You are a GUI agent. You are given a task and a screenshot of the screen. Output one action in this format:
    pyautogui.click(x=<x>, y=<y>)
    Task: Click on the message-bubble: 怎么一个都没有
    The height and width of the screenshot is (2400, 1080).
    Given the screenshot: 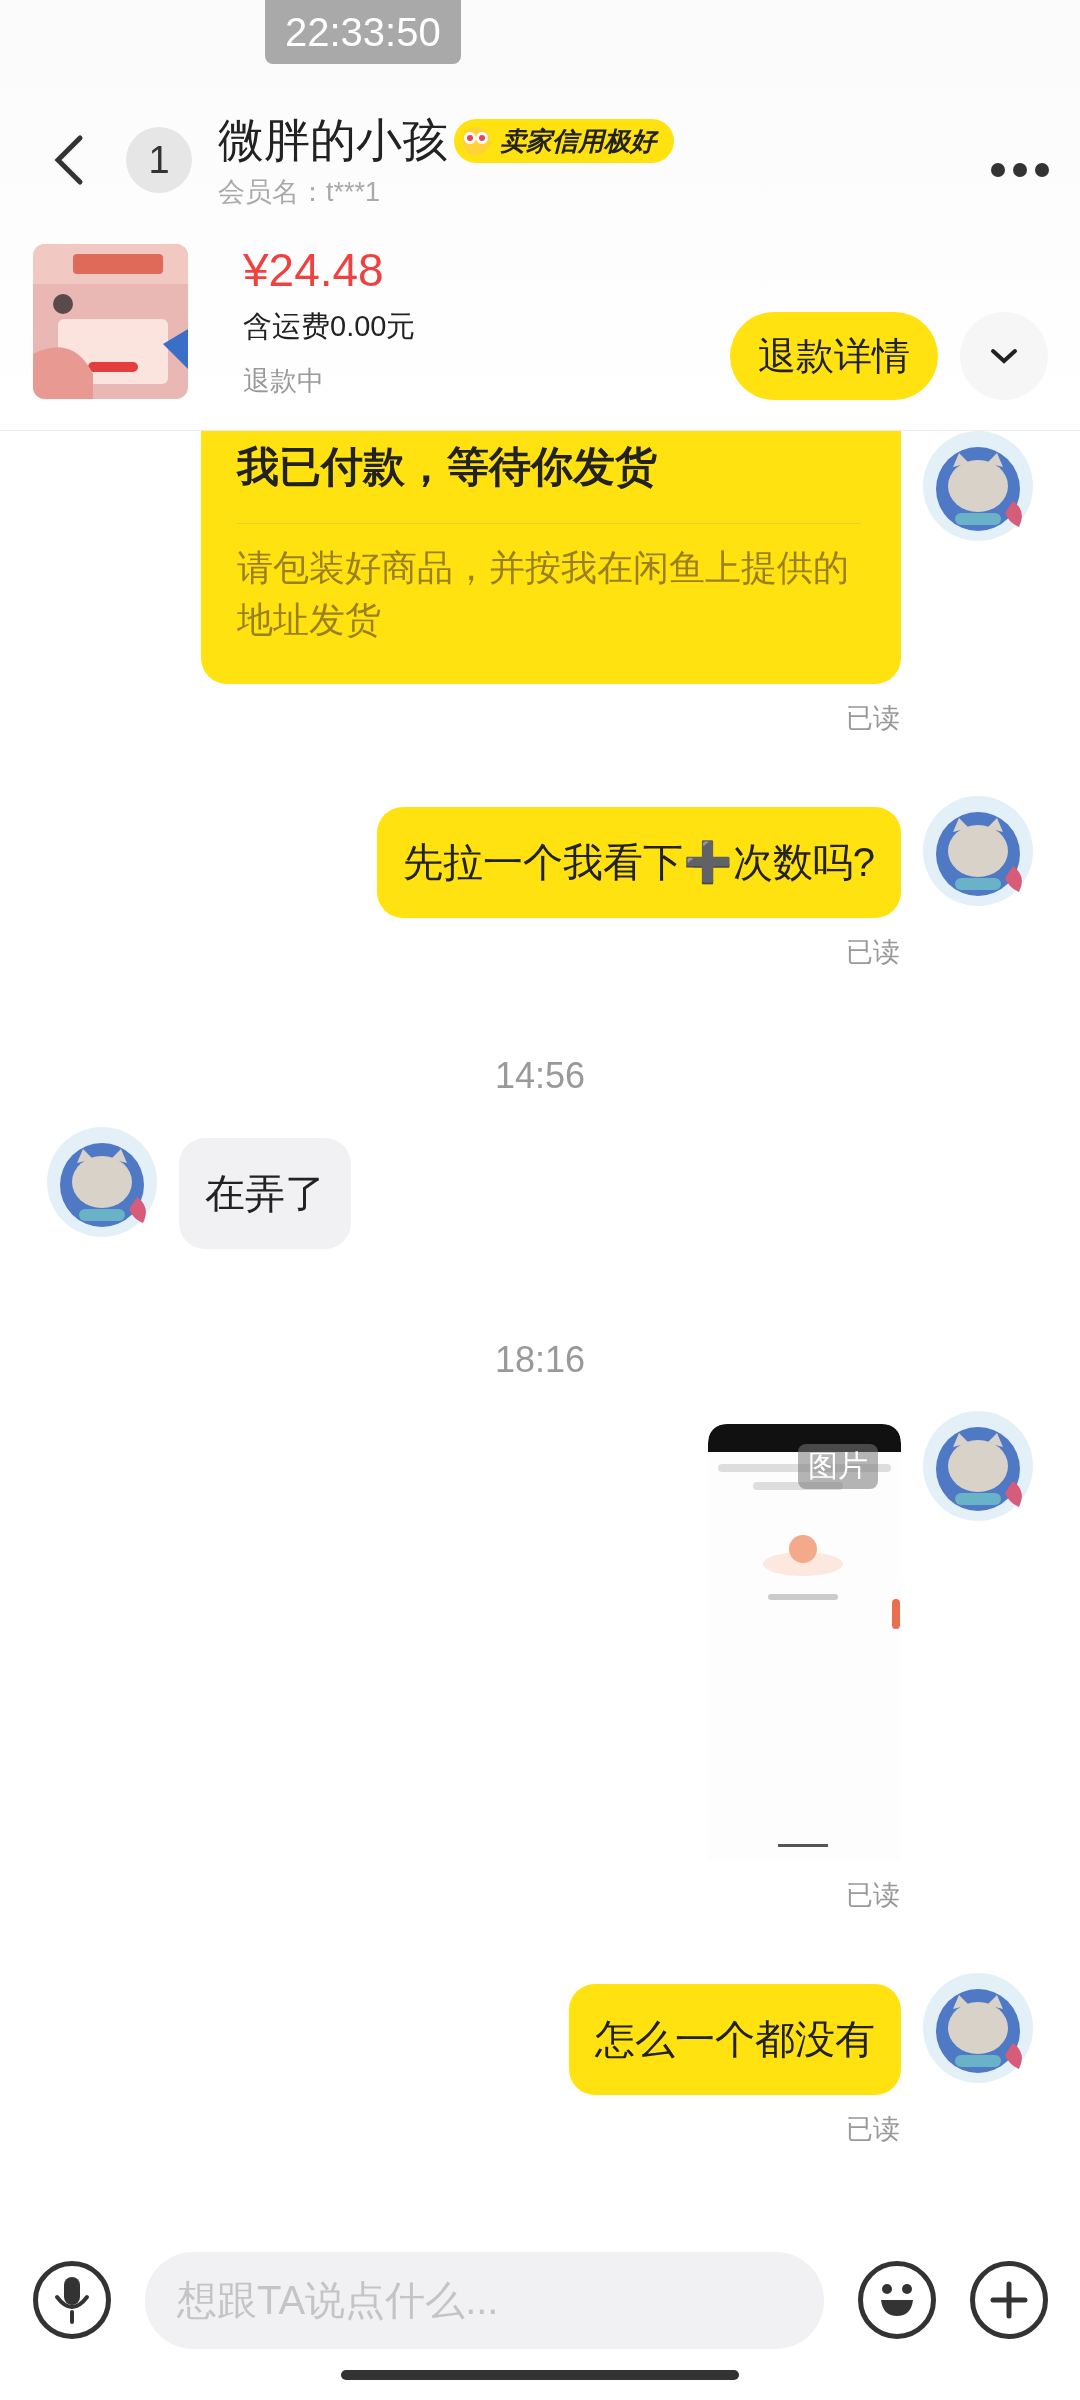 What is the action you would take?
    pyautogui.click(x=735, y=2040)
    